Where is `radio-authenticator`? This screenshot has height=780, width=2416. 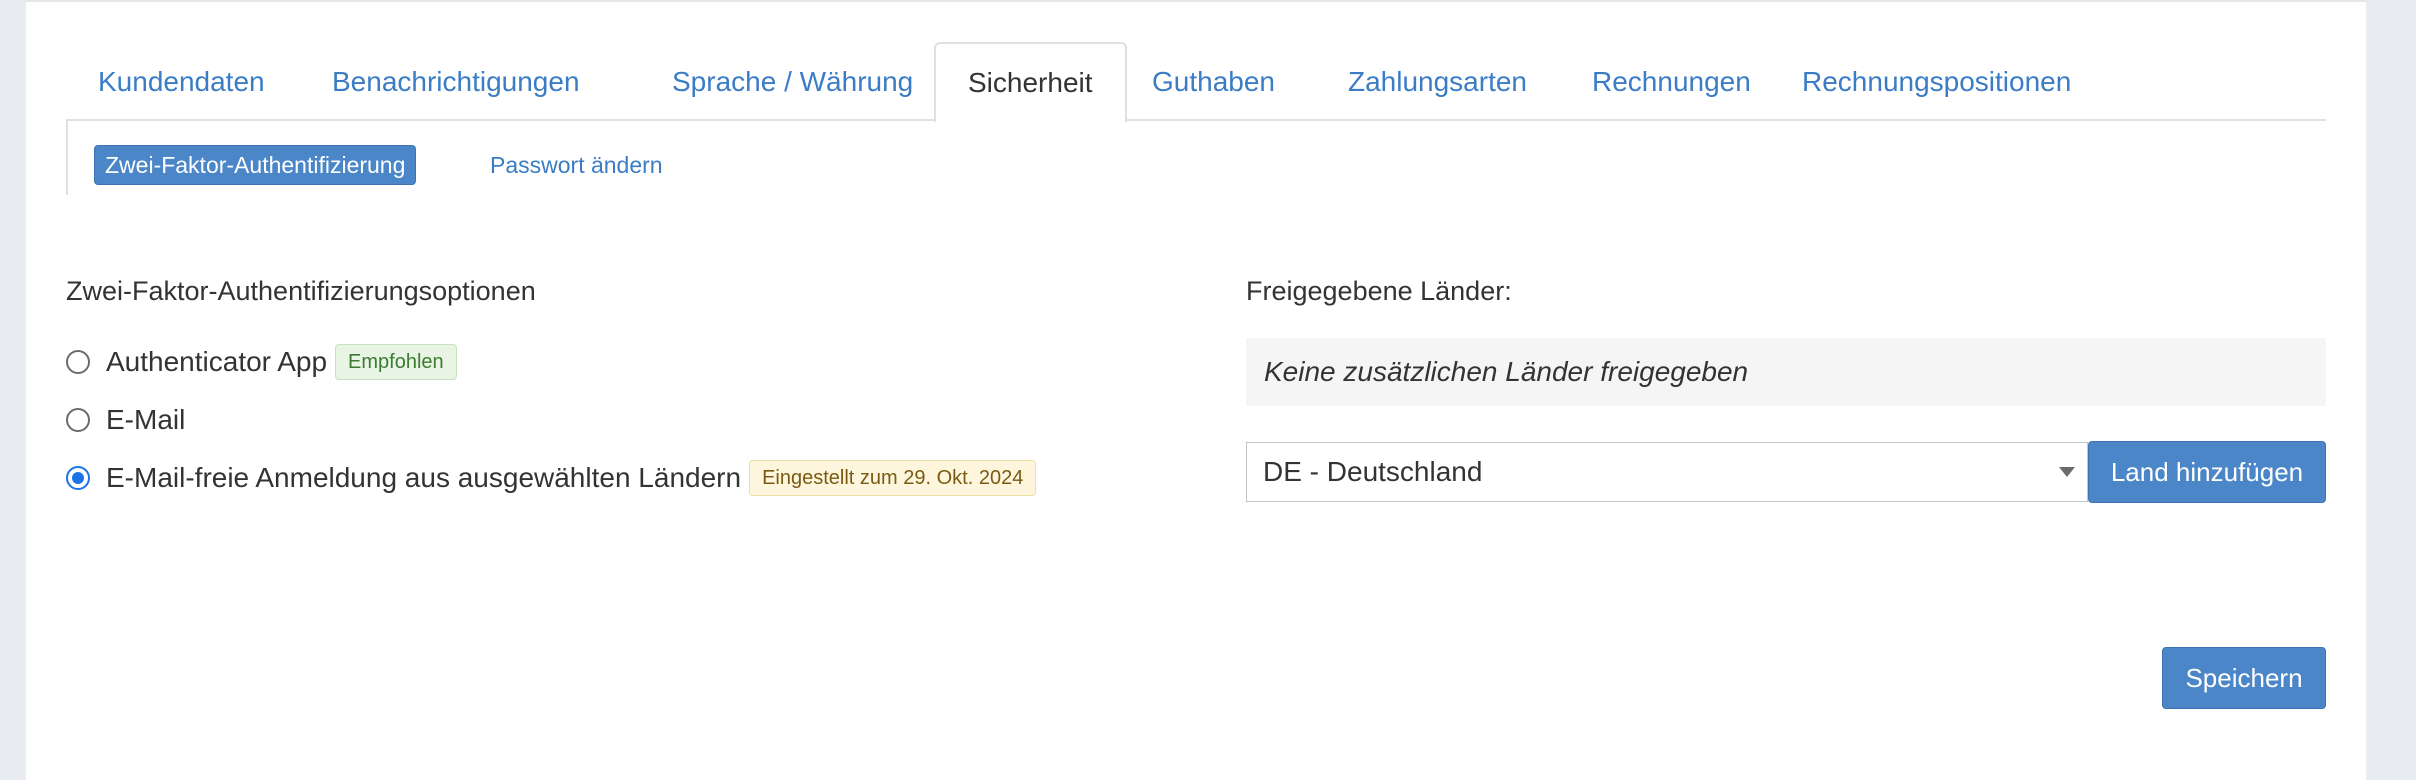
radio-authenticator is located at coordinates (78, 362).